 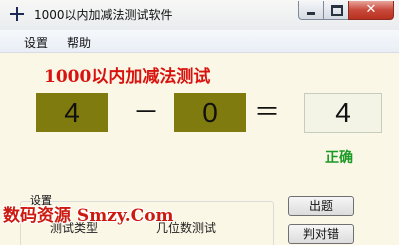 What do you see at coordinates (267, 112) in the screenshot?
I see `equals-sign: ＝` at bounding box center [267, 112].